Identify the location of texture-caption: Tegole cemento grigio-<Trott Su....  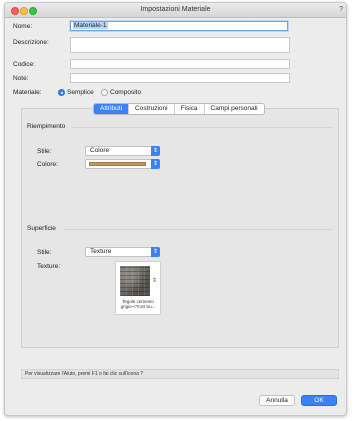
(138, 304).